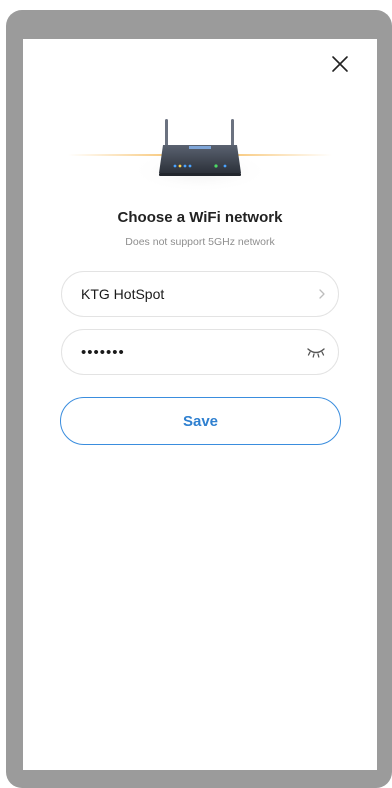  I want to click on password-input, so click(193, 352).